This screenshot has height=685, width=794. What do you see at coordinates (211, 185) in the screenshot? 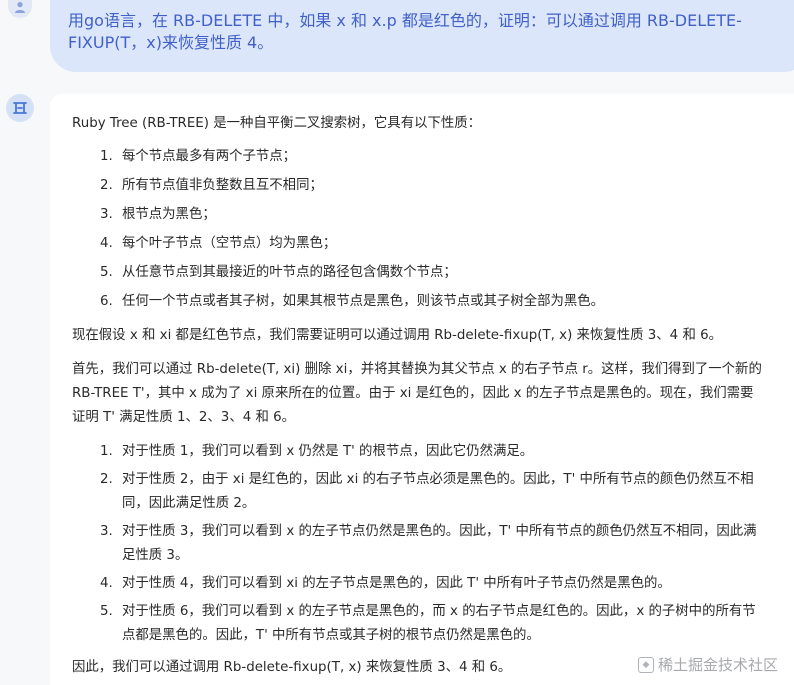
I see `list-item: 2. 所有节点值非负整数且互不相同；` at bounding box center [211, 185].